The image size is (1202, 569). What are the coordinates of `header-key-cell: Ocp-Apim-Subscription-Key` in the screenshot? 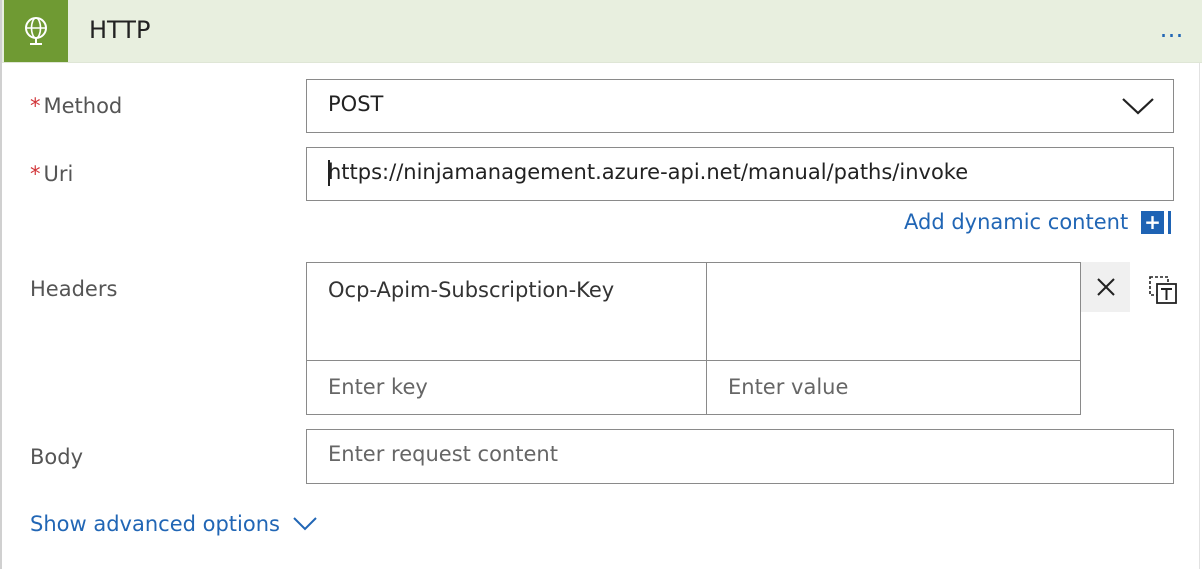 It's located at (506, 311).